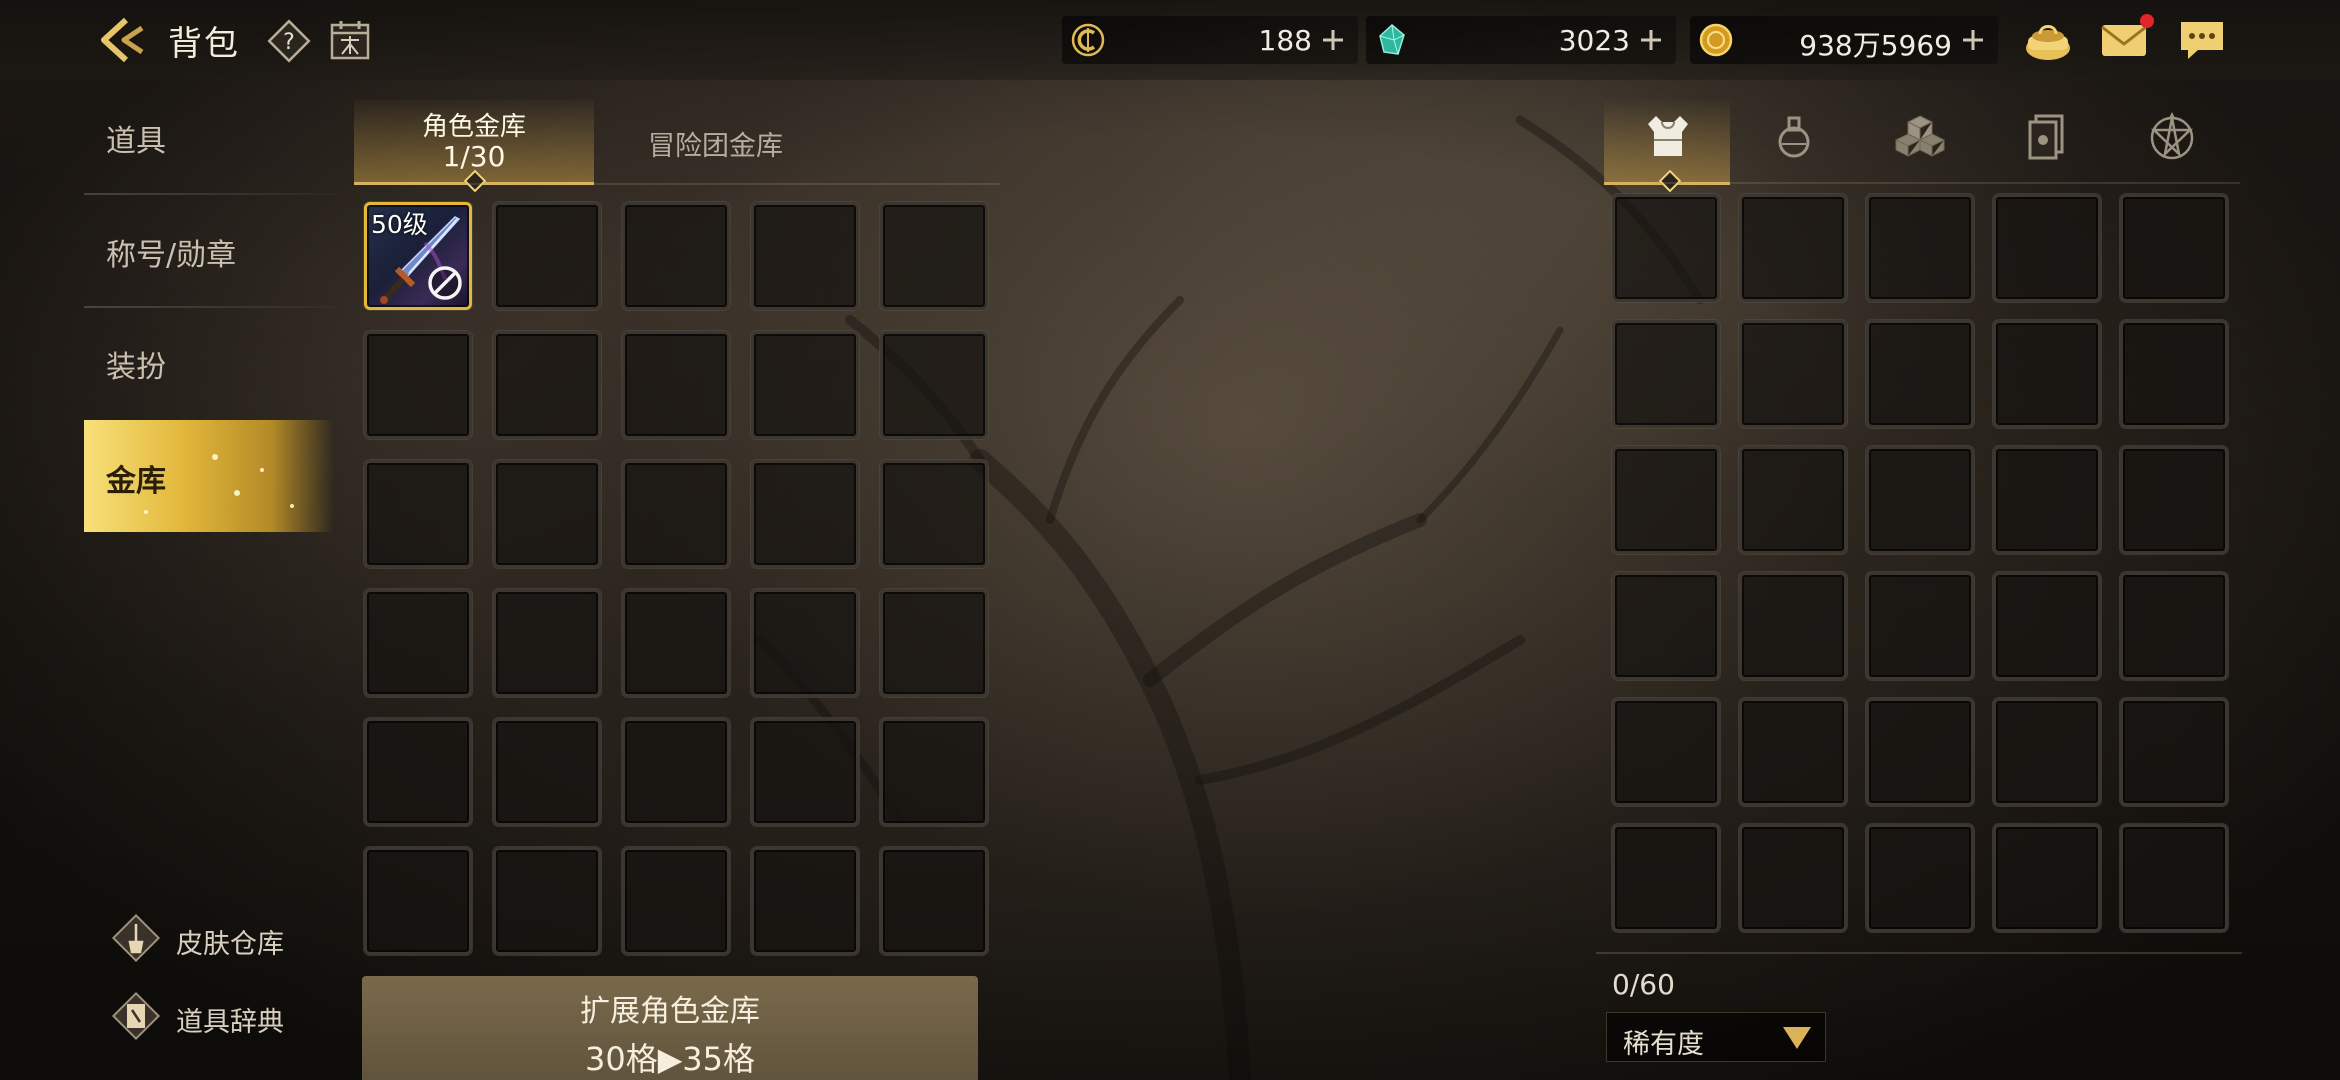 The image size is (2340, 1080). Describe the element at coordinates (136, 141) in the screenshot. I see `sidebar-item-label: 道具` at that location.